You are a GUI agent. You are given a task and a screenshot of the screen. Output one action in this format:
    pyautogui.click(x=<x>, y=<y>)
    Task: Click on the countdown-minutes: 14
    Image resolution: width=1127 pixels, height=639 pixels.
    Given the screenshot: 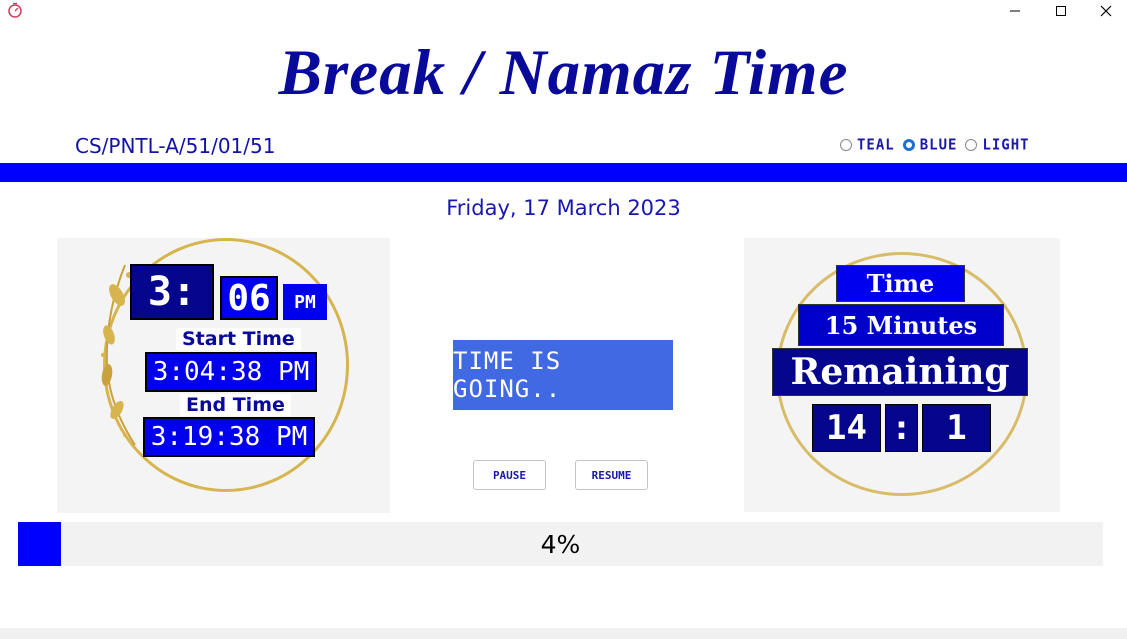 What is the action you would take?
    pyautogui.click(x=846, y=428)
    